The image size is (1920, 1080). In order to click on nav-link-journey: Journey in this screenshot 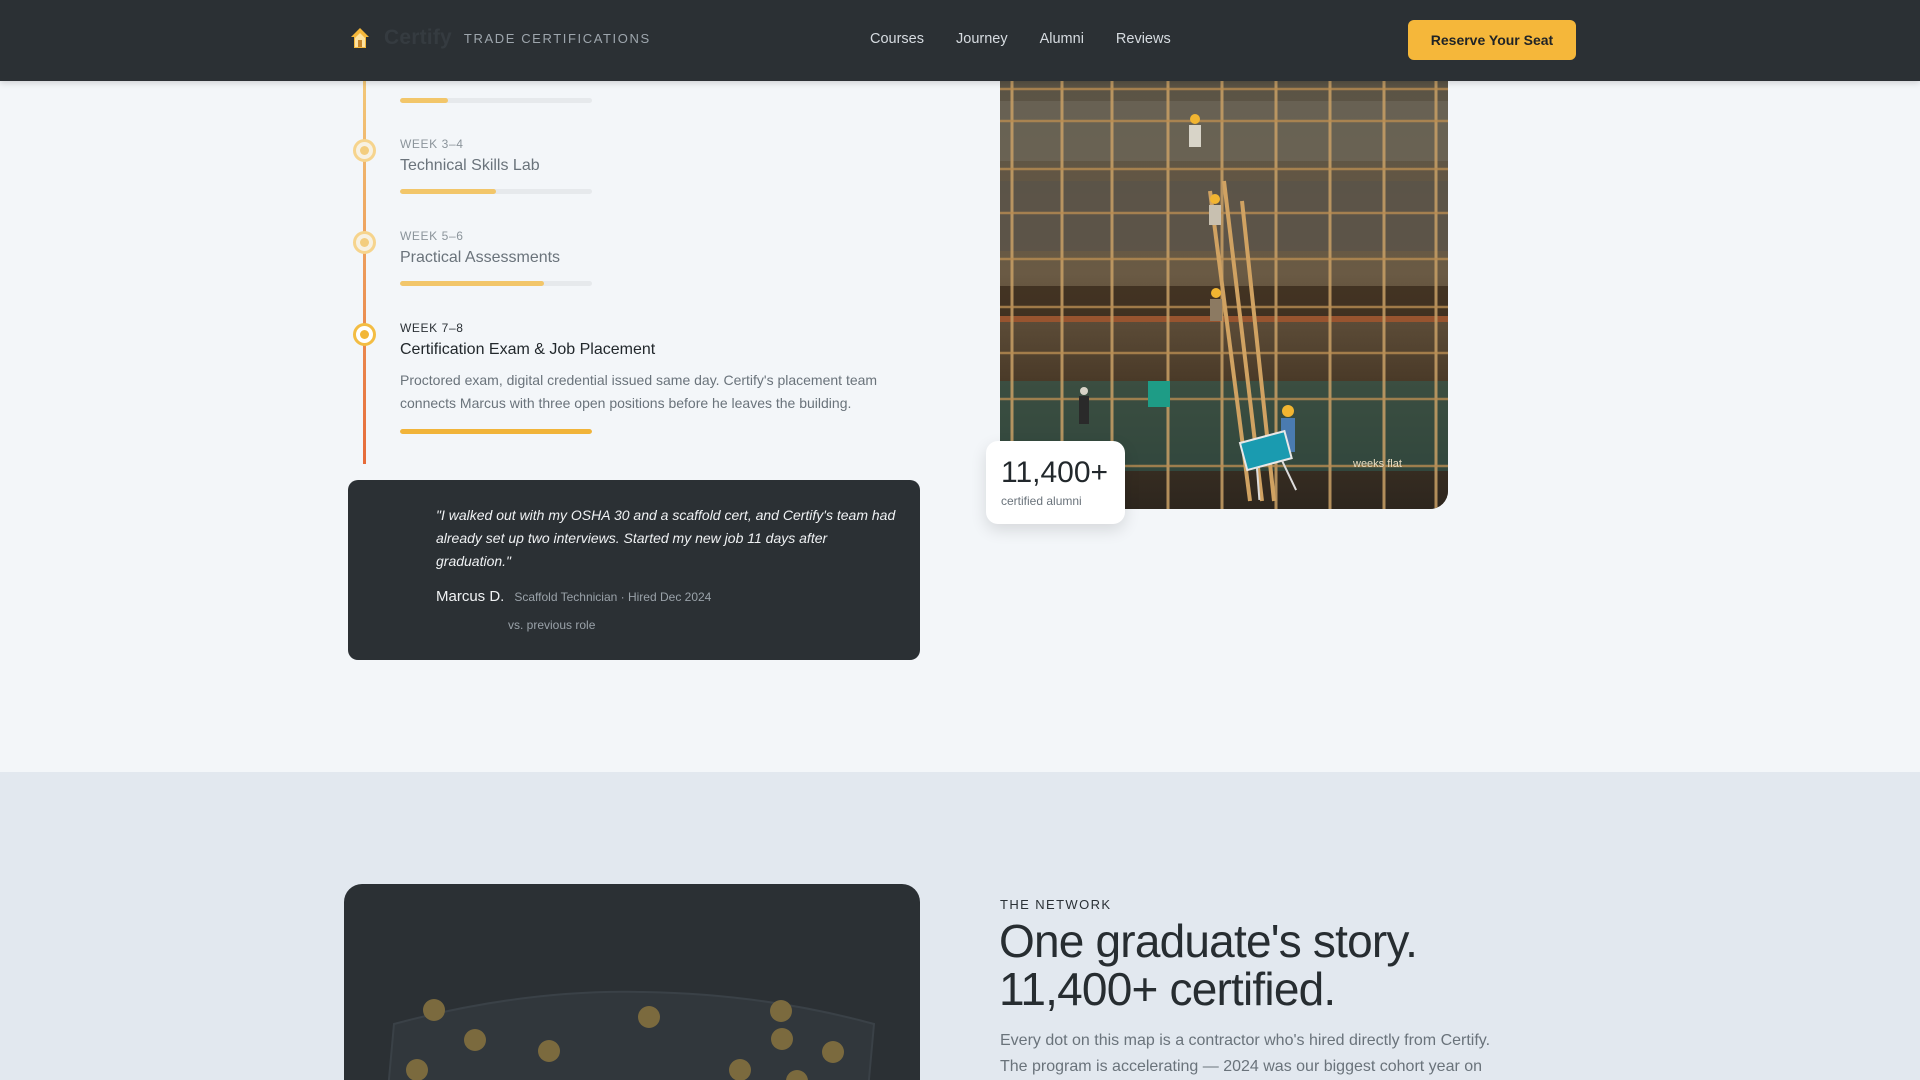, I will do `click(982, 39)`.